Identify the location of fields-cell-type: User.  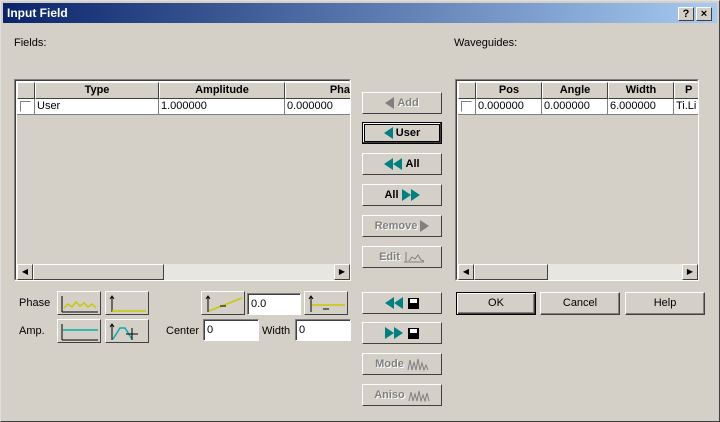
(97, 107).